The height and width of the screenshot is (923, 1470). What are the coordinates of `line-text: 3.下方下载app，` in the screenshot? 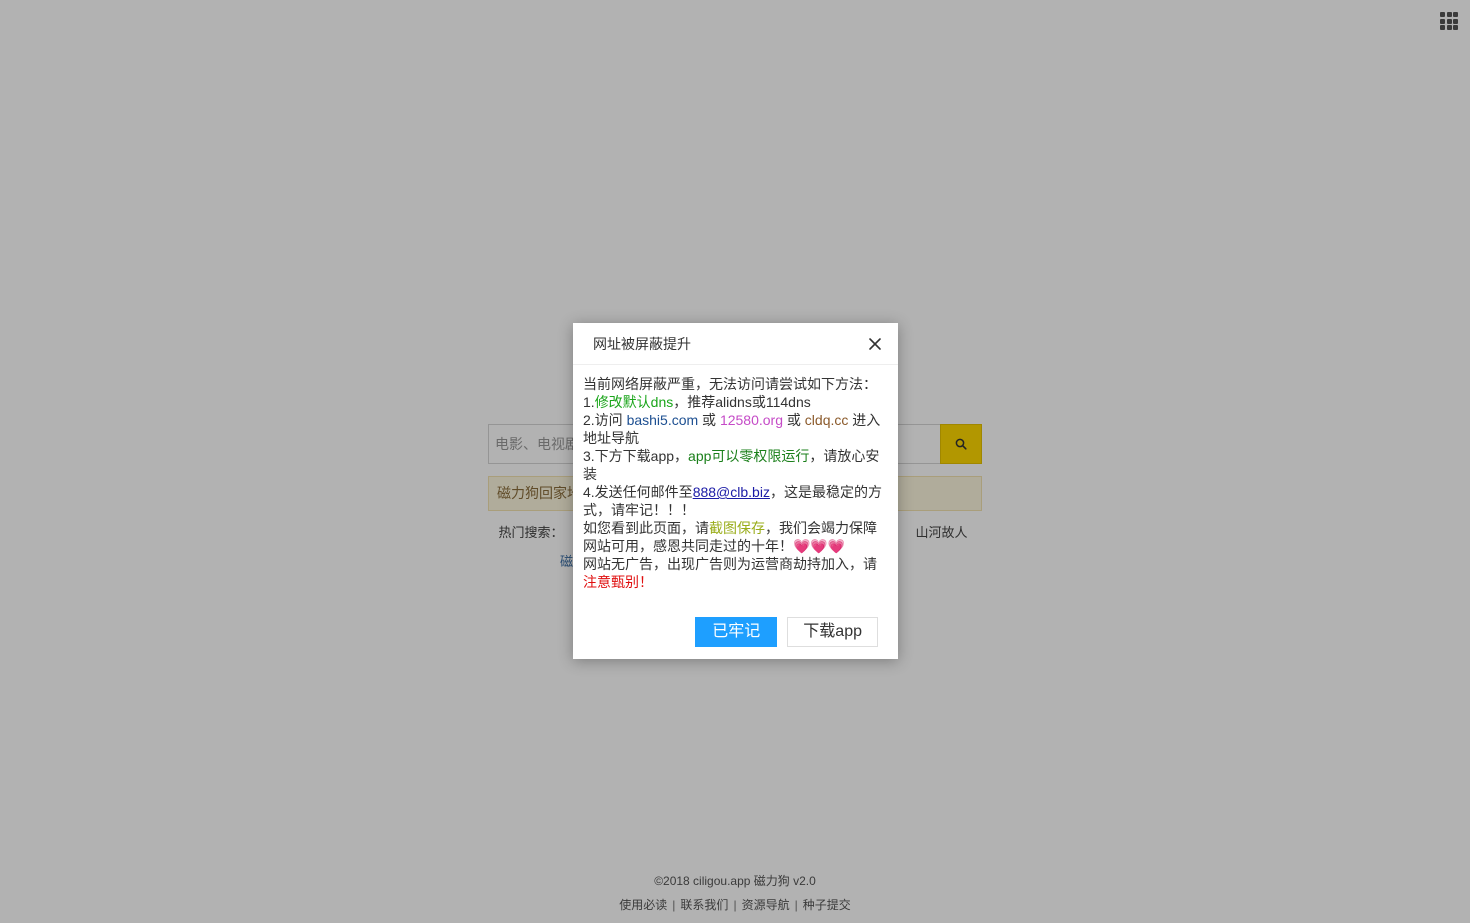 It's located at (636, 456).